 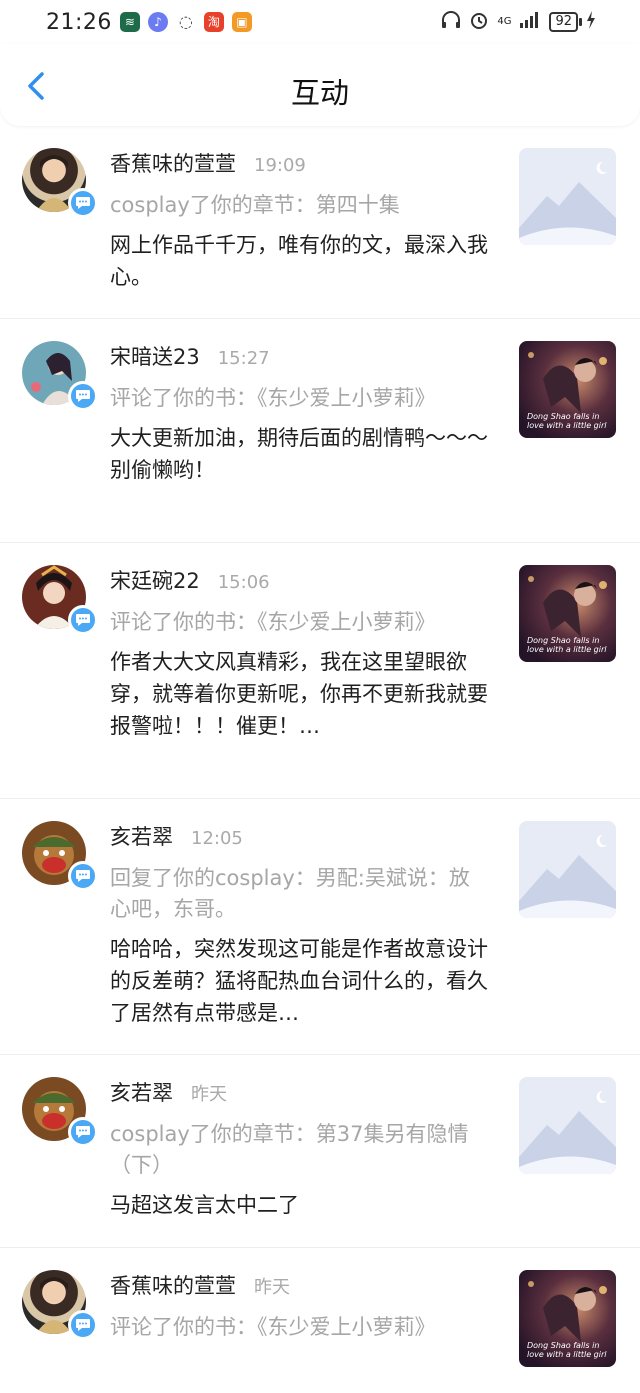 What do you see at coordinates (129, 22) in the screenshot?
I see `app-notification-icon: ≋` at bounding box center [129, 22].